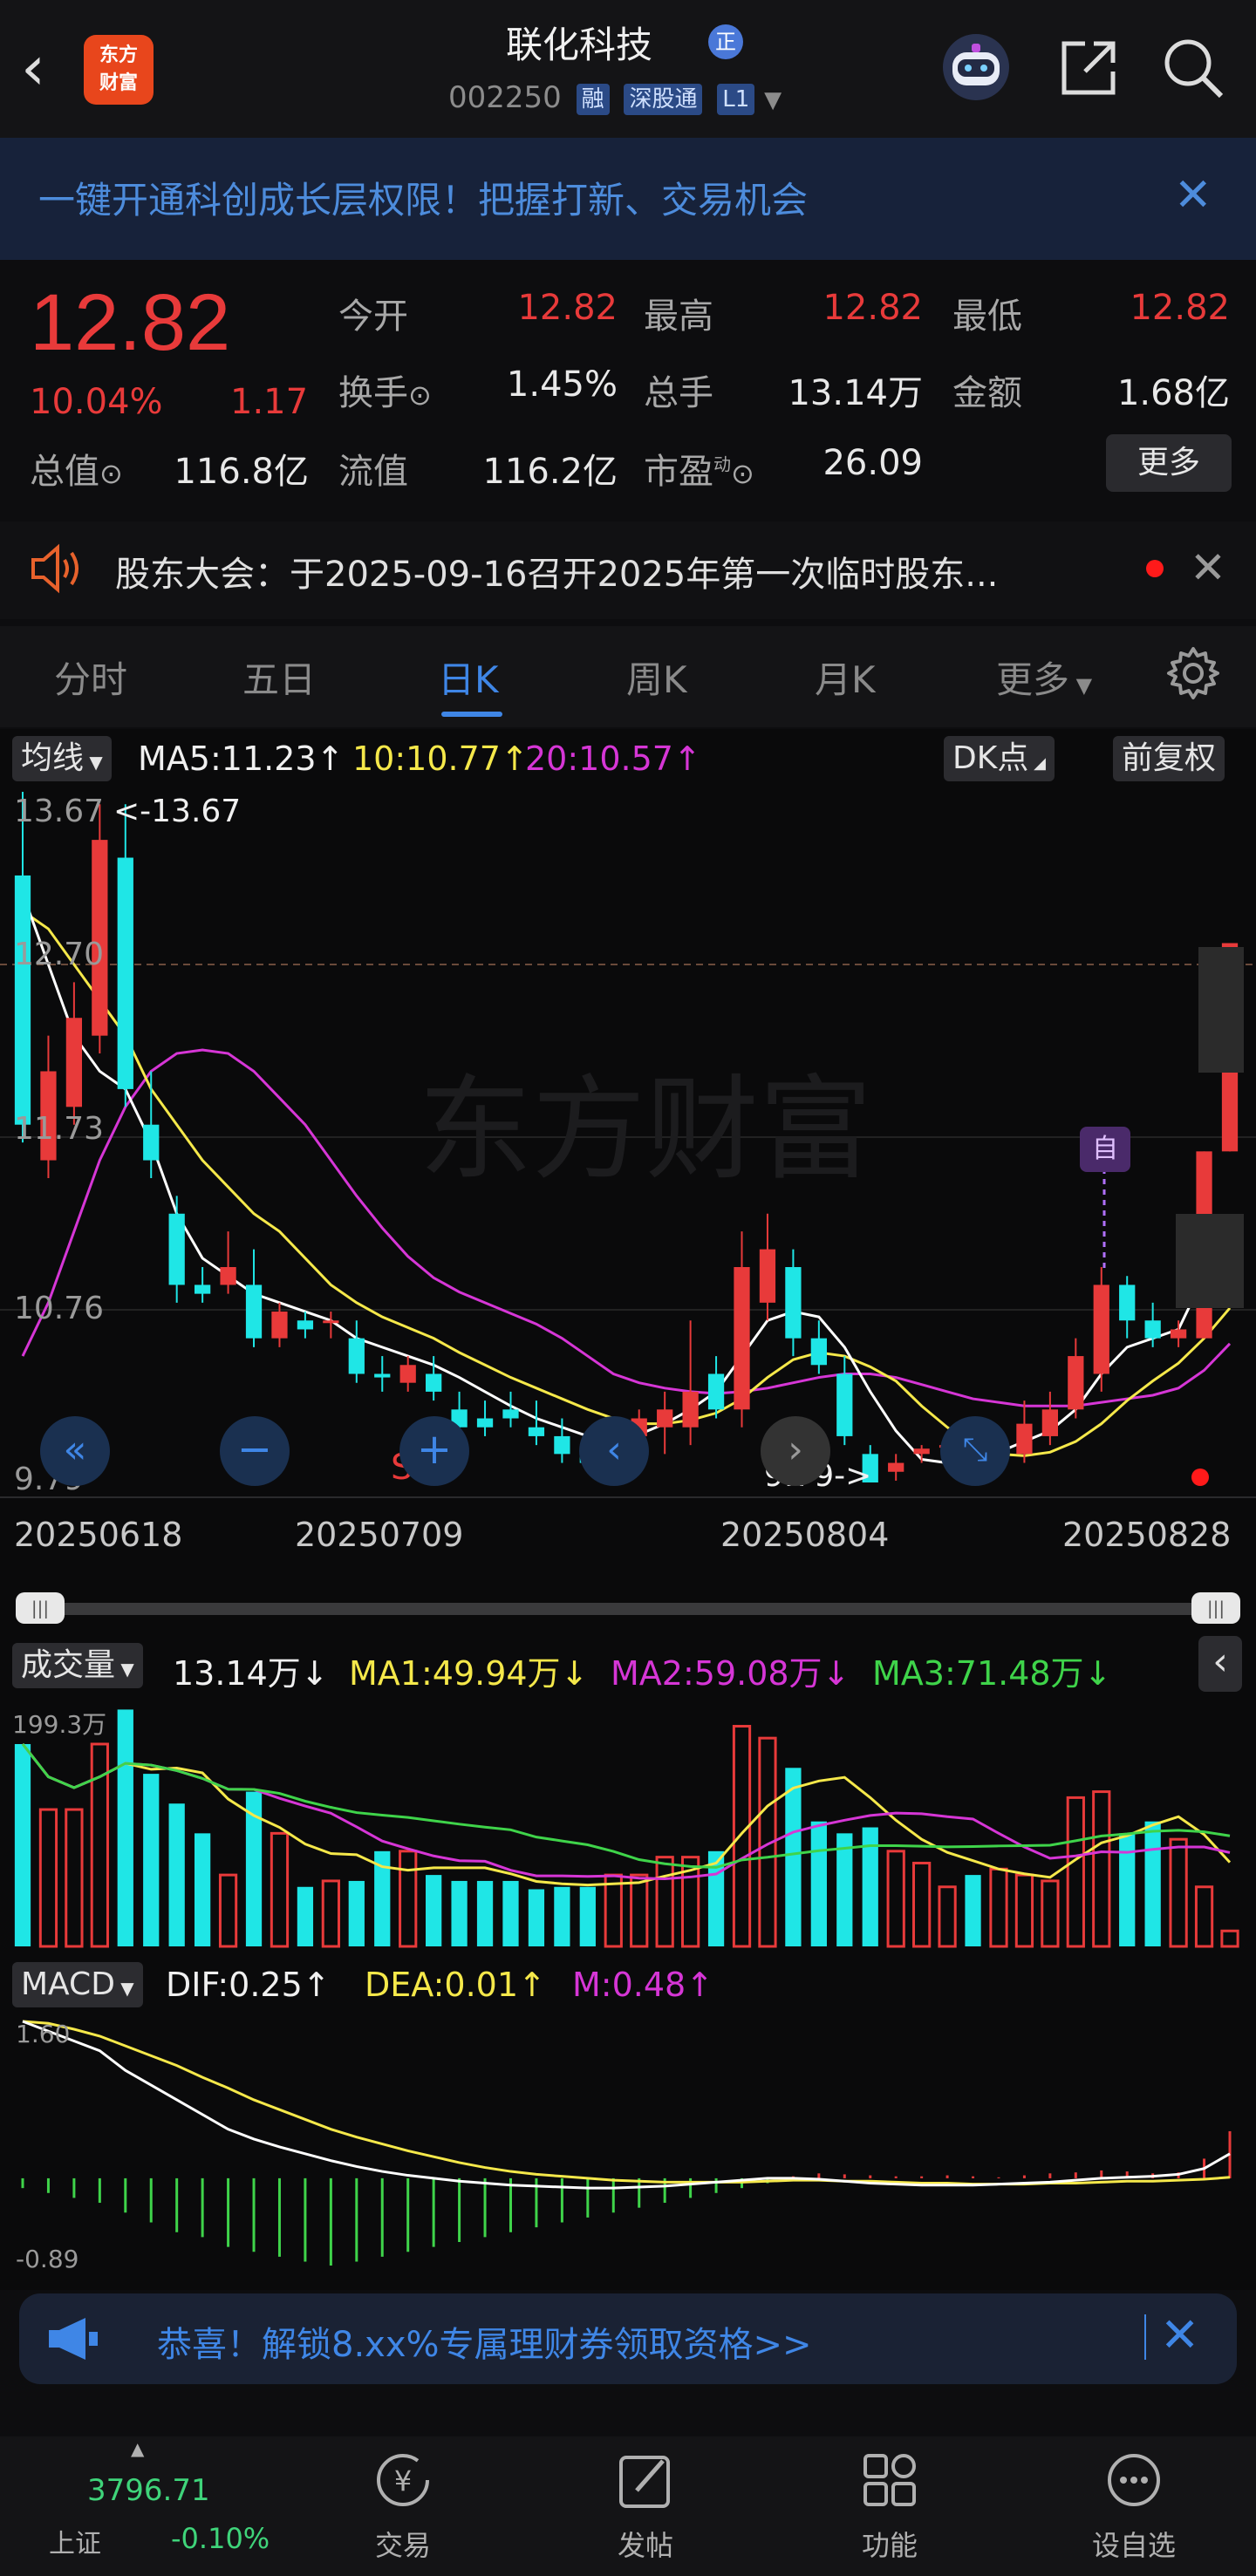  What do you see at coordinates (255, 1451) in the screenshot?
I see `minus-button: −` at bounding box center [255, 1451].